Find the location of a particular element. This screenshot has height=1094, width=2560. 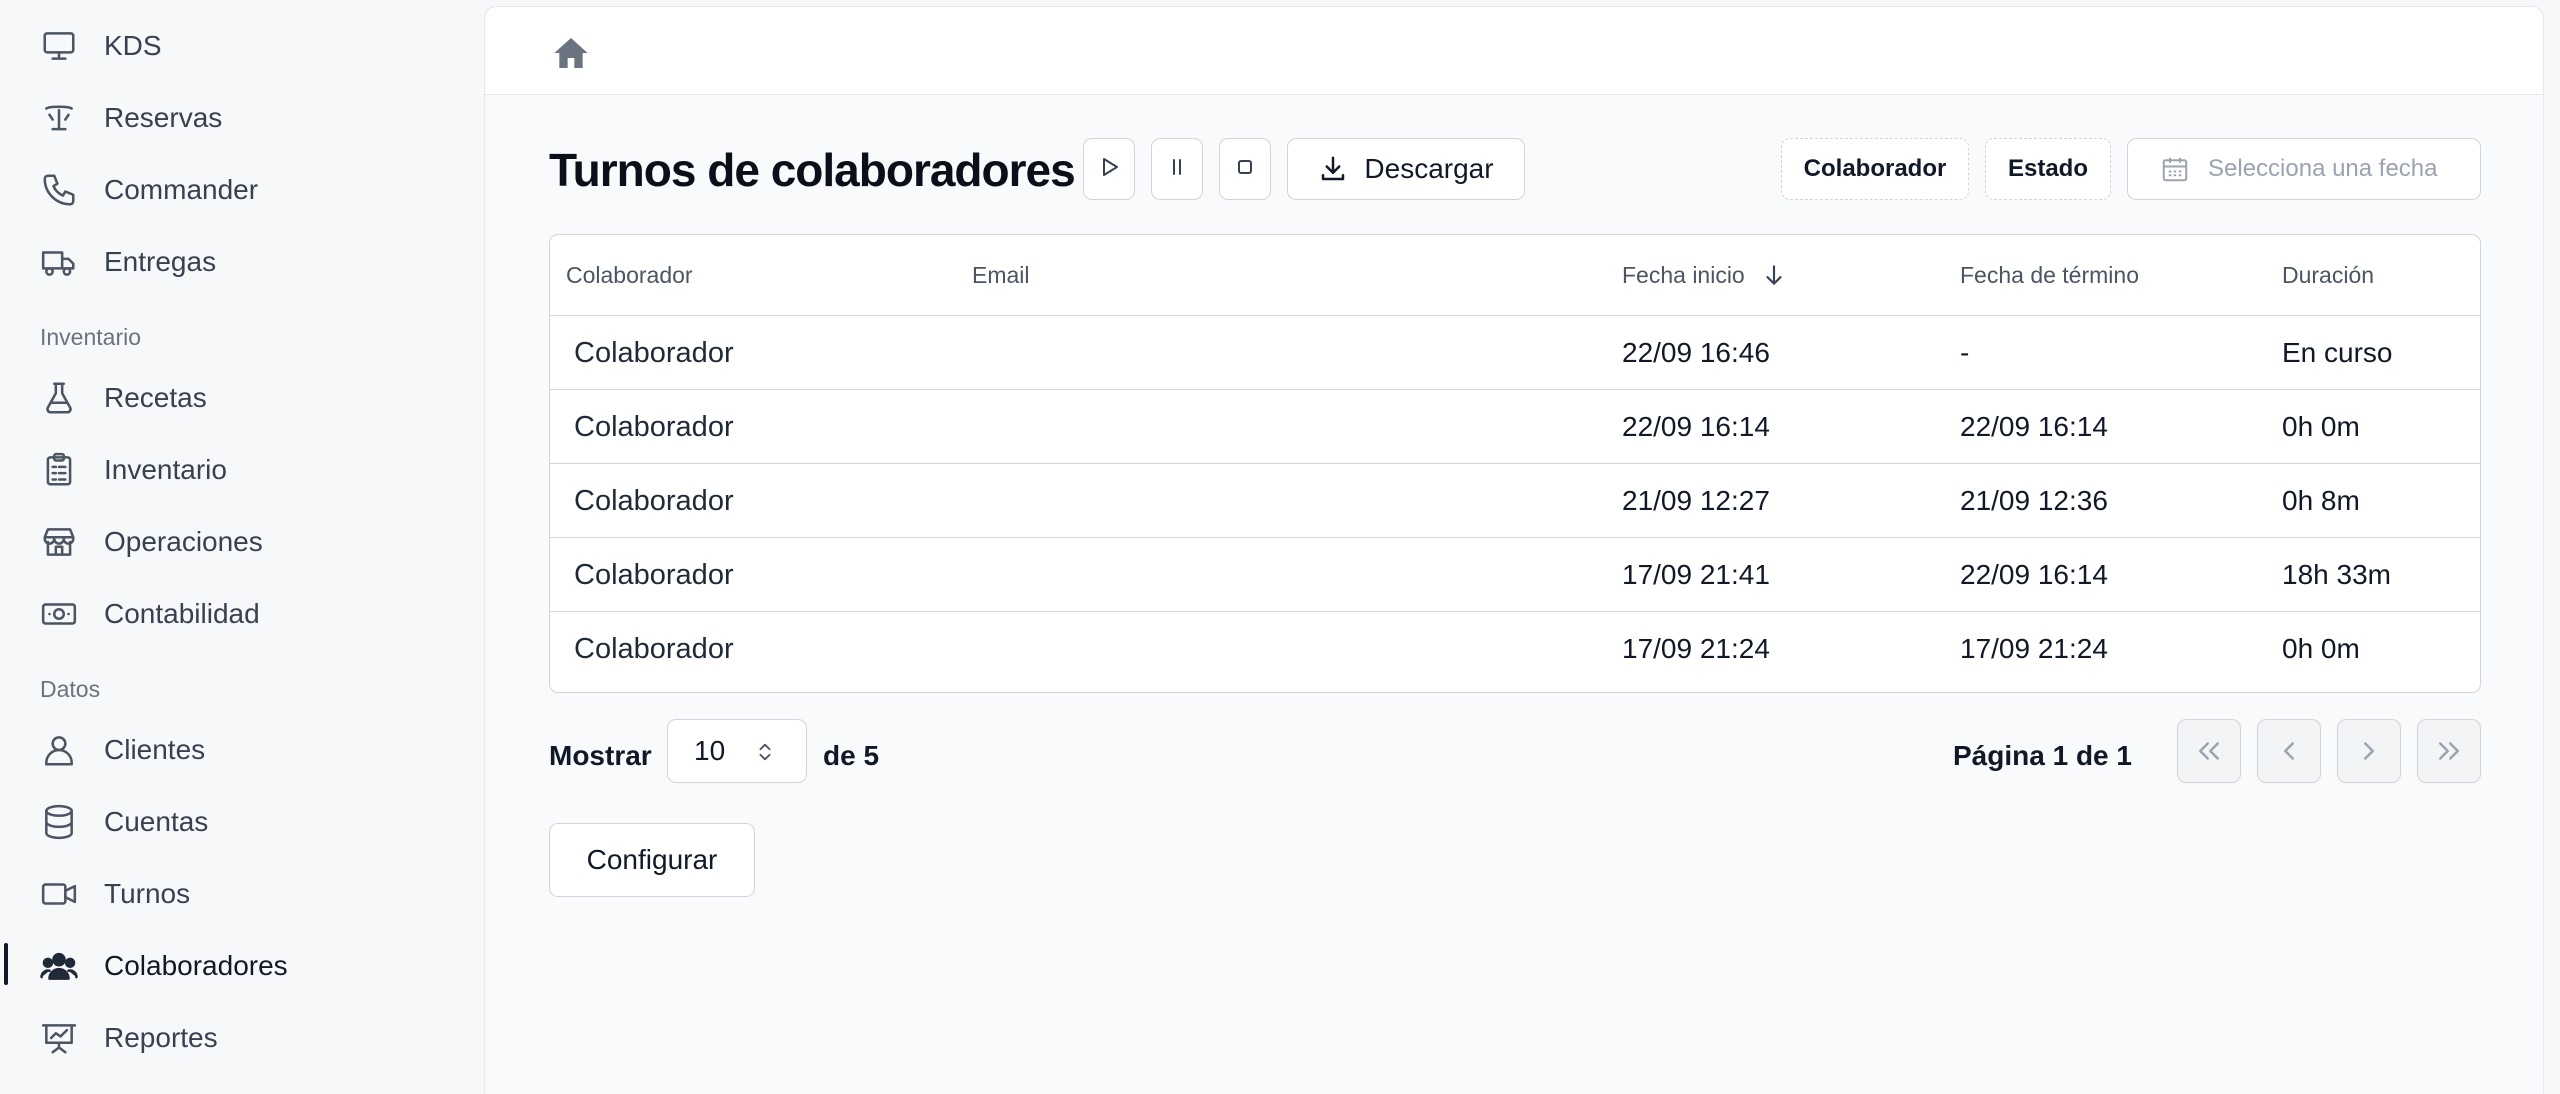

date-placeholder: Selecciona una fecha is located at coordinates (2323, 168).